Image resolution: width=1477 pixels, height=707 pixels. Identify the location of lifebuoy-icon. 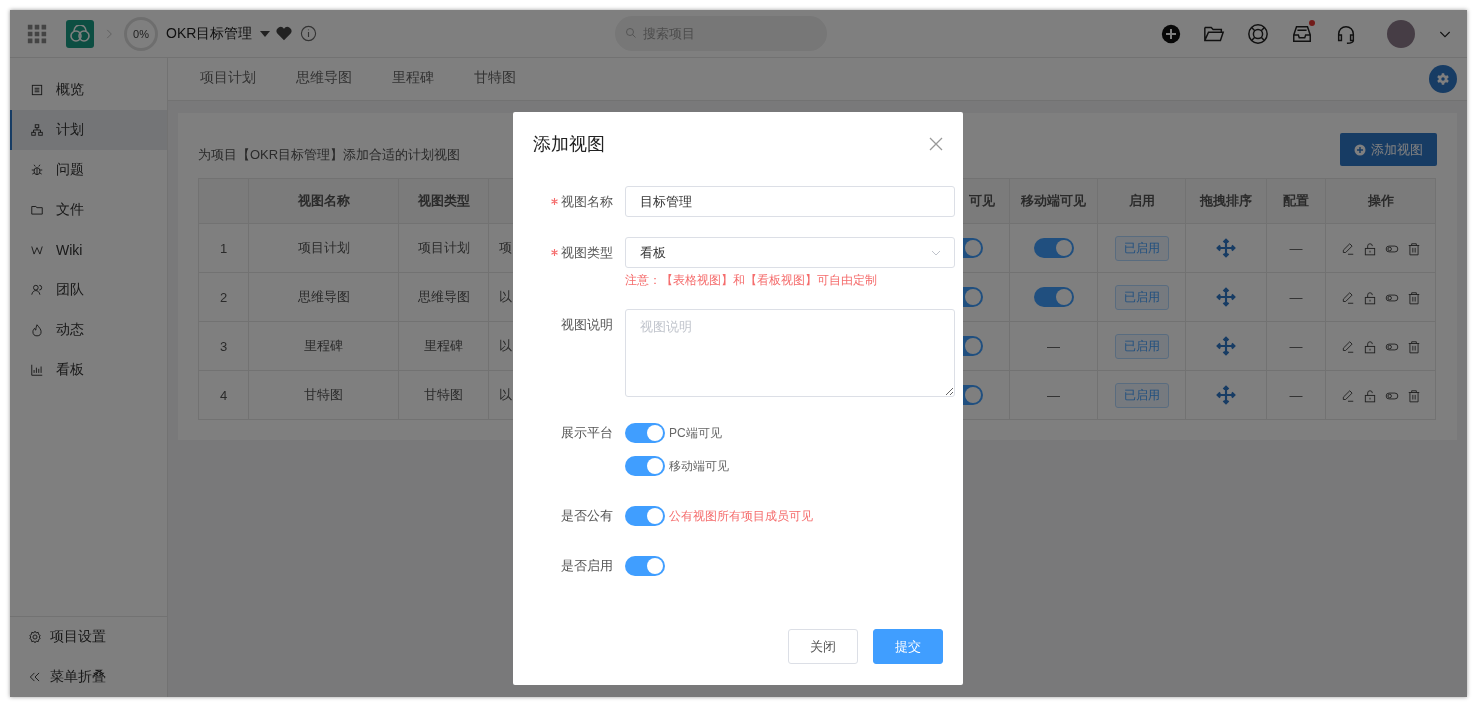
(1258, 33).